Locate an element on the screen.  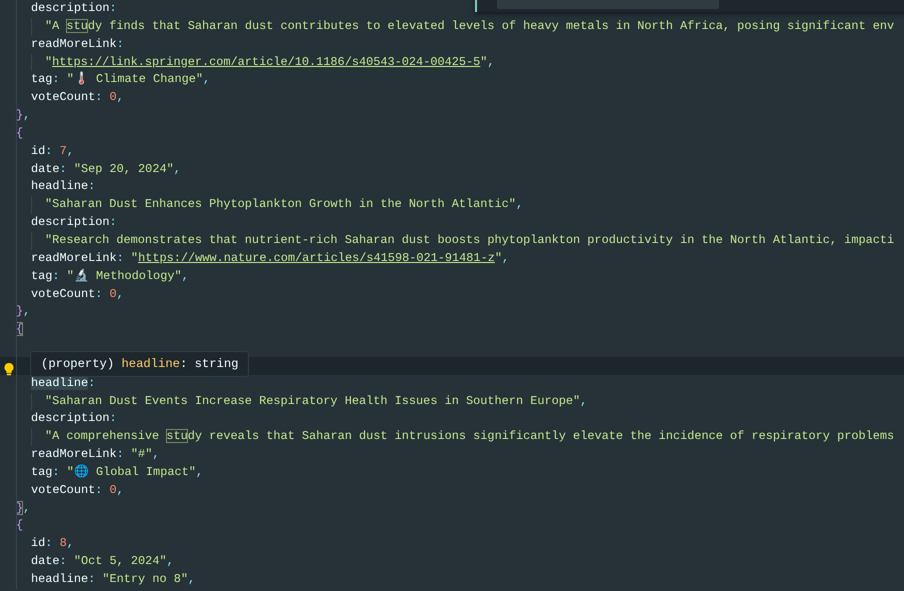
string-literal: dy reveals that Saharan dust intrusions significantly elevate the incidence of respiratory problems is located at coordinates (541, 436).